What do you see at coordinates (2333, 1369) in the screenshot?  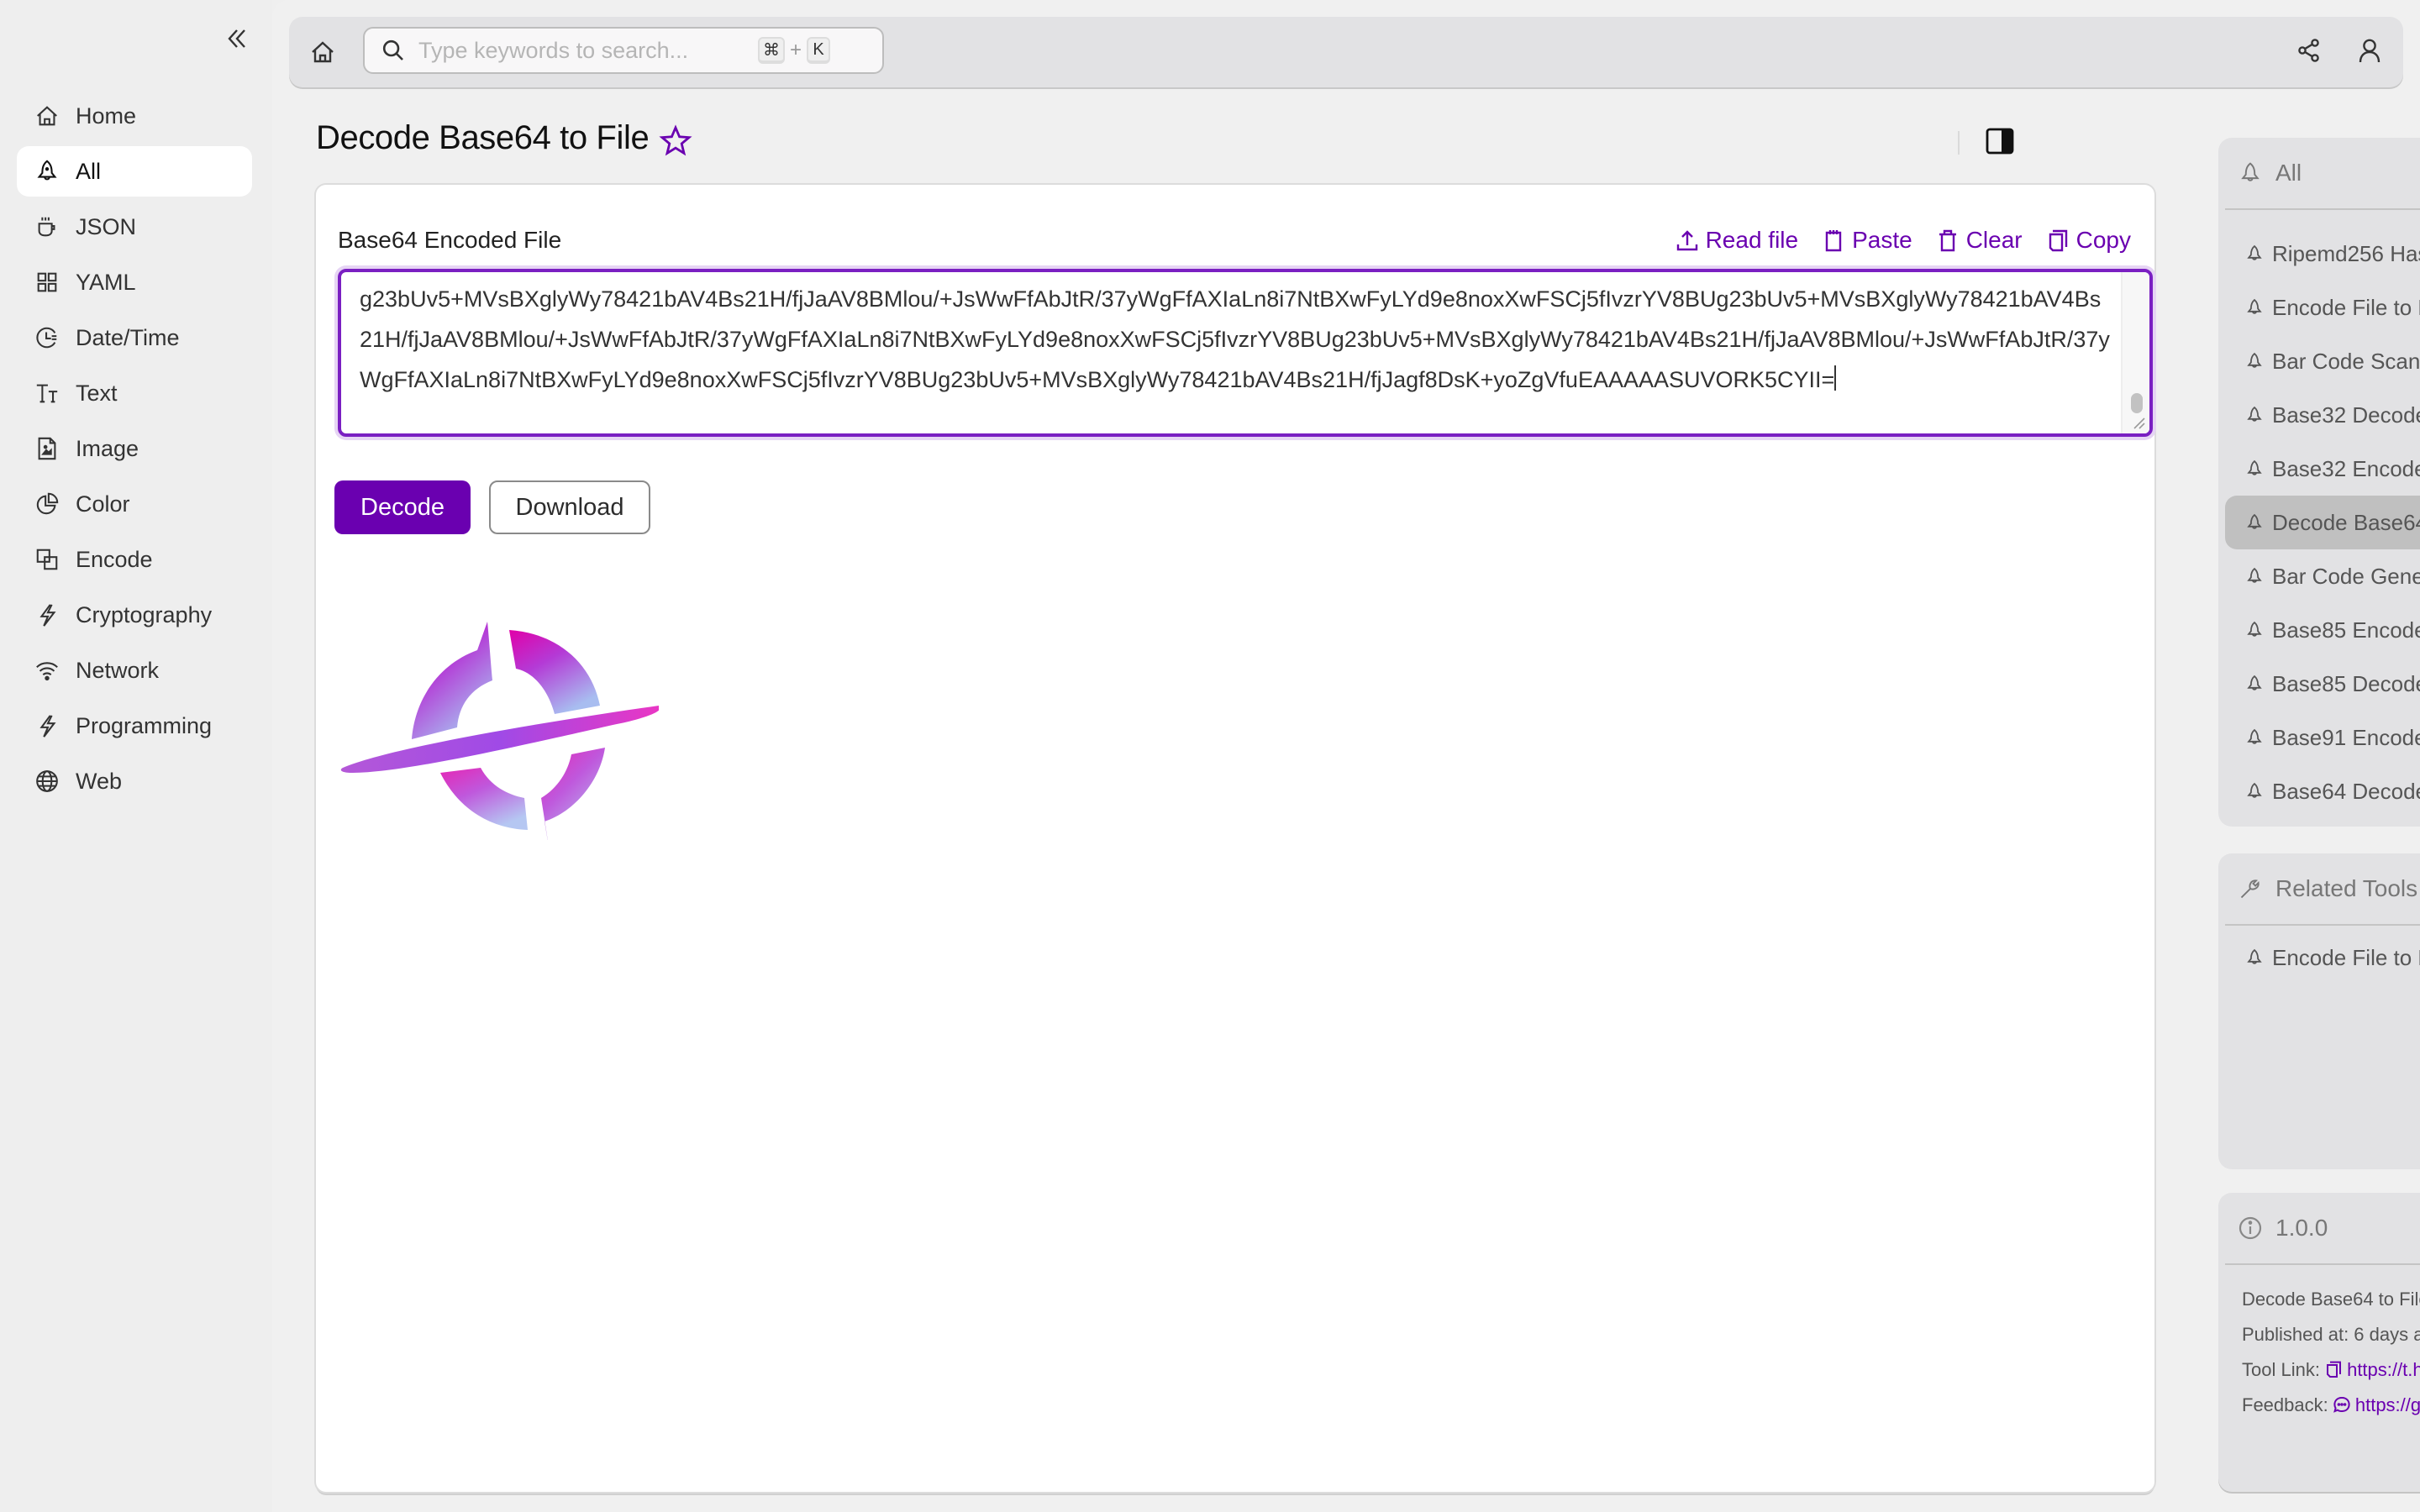 I see `copy-icon` at bounding box center [2333, 1369].